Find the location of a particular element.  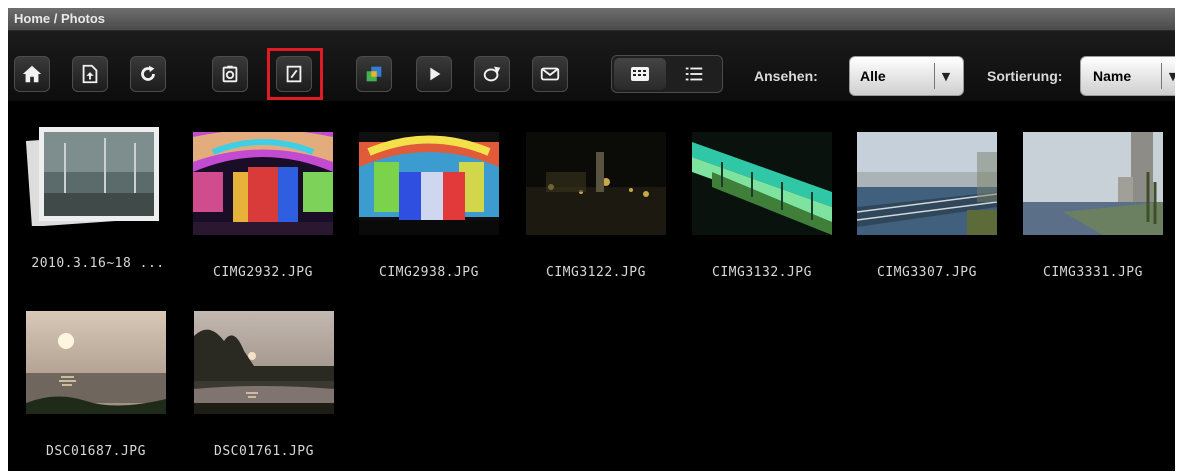

item-caption: CIMG3132.JPG is located at coordinates (762, 272).